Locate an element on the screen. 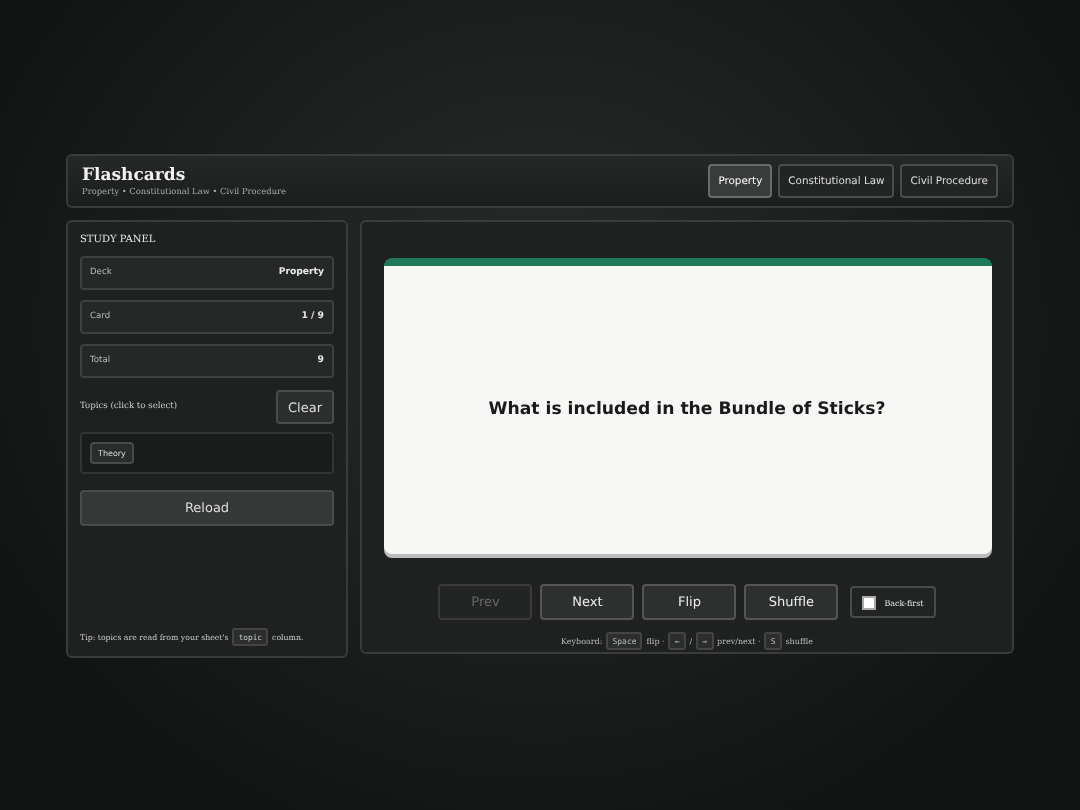 This screenshot has width=1080, height=810. app-title: Flashcards is located at coordinates (135, 176).